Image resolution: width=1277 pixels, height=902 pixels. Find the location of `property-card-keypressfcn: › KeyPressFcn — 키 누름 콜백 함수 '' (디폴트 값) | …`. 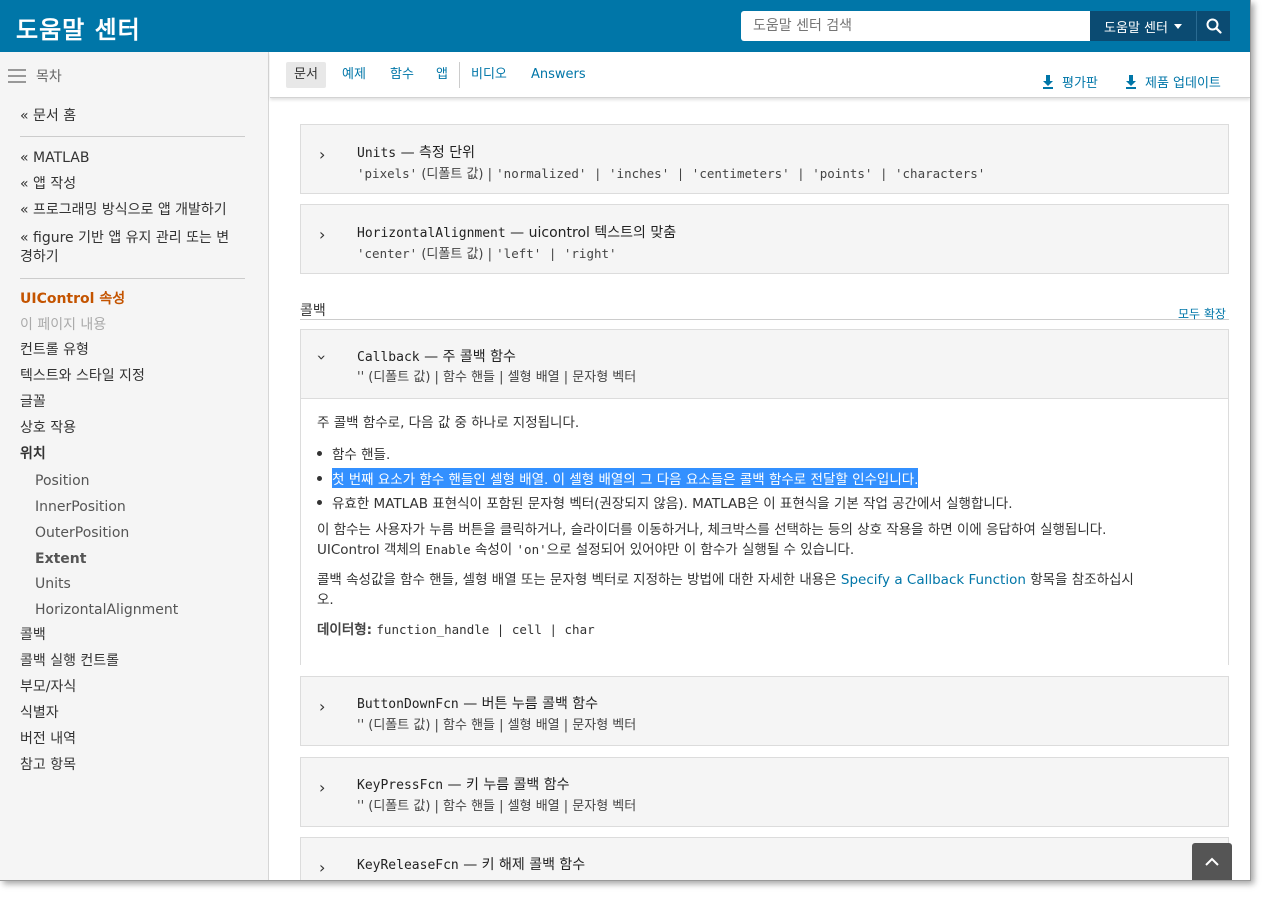

property-card-keypressfcn: › KeyPressFcn — 키 누름 콜백 함수 '' (디폴트 값) | … is located at coordinates (764, 792).